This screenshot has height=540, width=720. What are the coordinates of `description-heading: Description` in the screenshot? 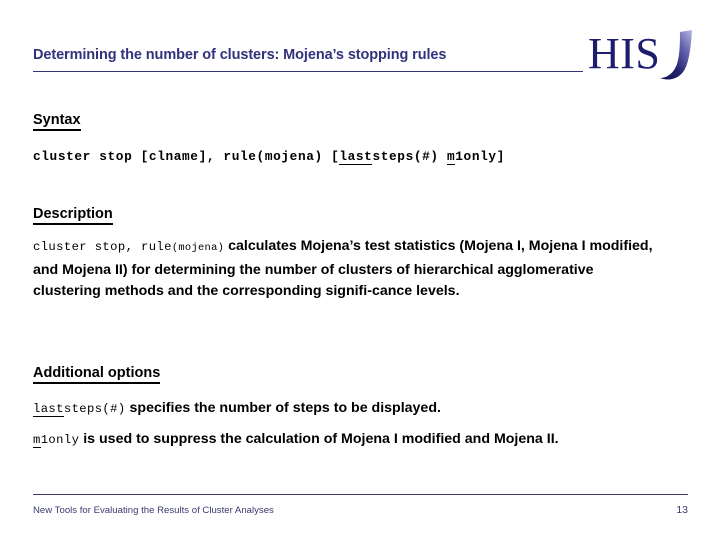 It's located at (73, 215).